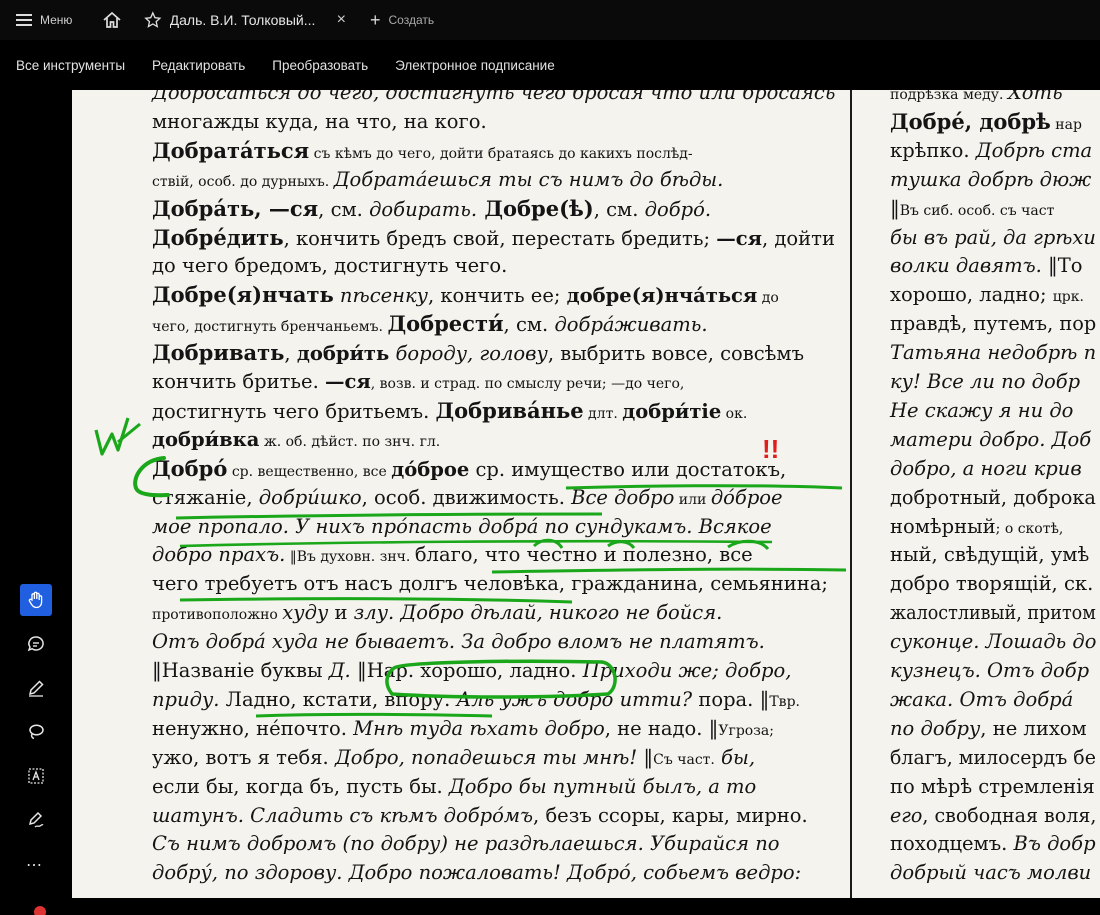 The width and height of the screenshot is (1100, 915). What do you see at coordinates (538, 613) in the screenshot?
I see `text-run: злу. Добро дѣлай, никого не бойся.` at bounding box center [538, 613].